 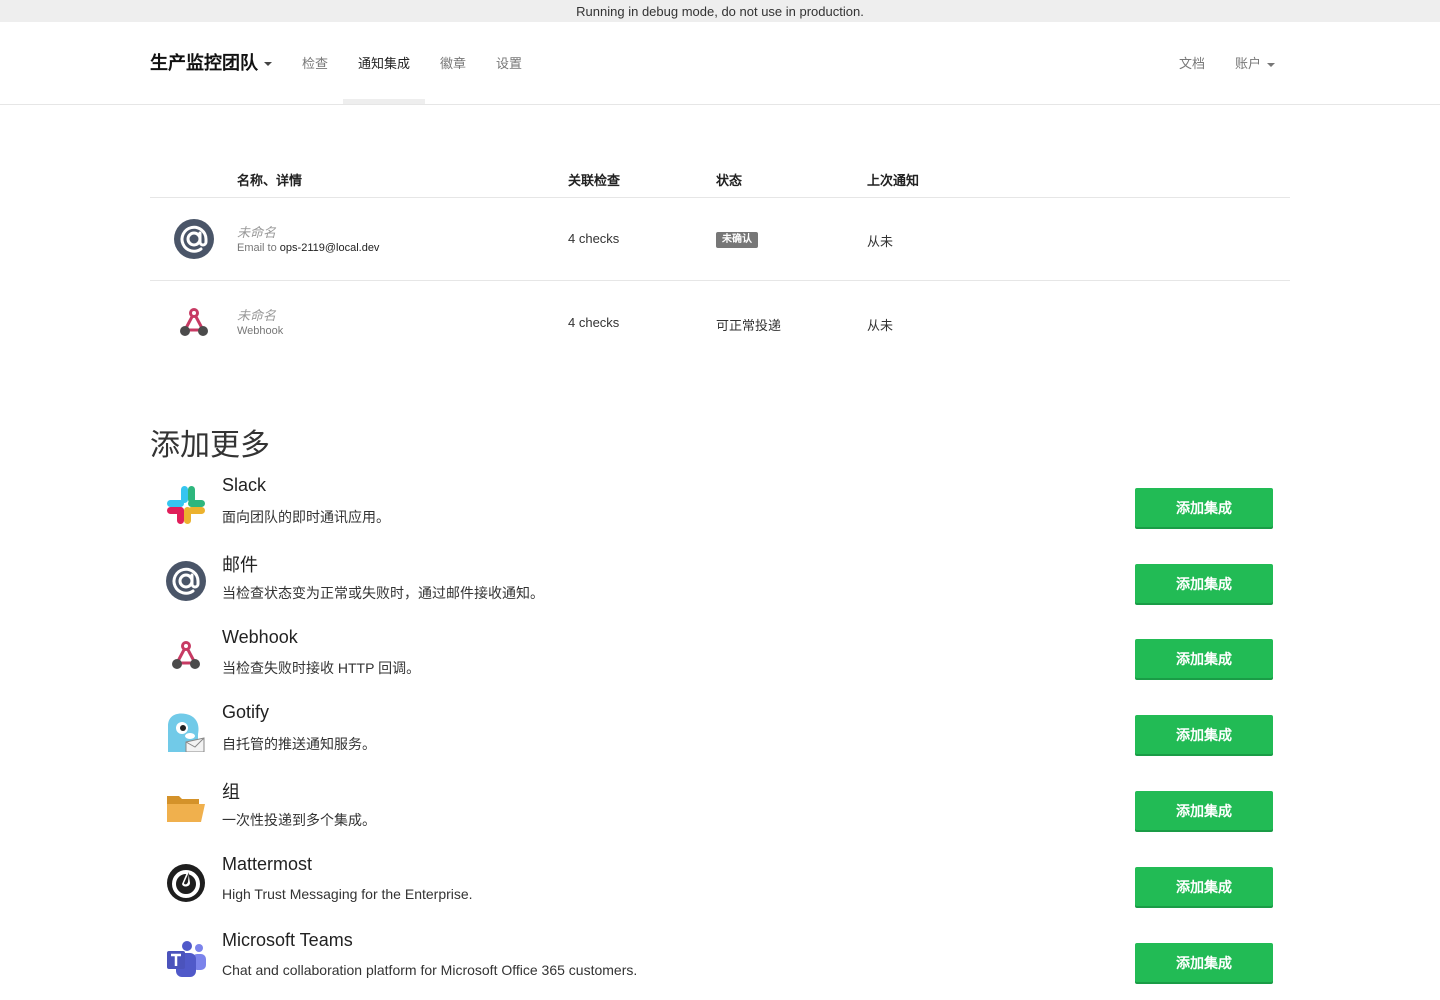 I want to click on integration-title: Webhook, so click(x=260, y=637).